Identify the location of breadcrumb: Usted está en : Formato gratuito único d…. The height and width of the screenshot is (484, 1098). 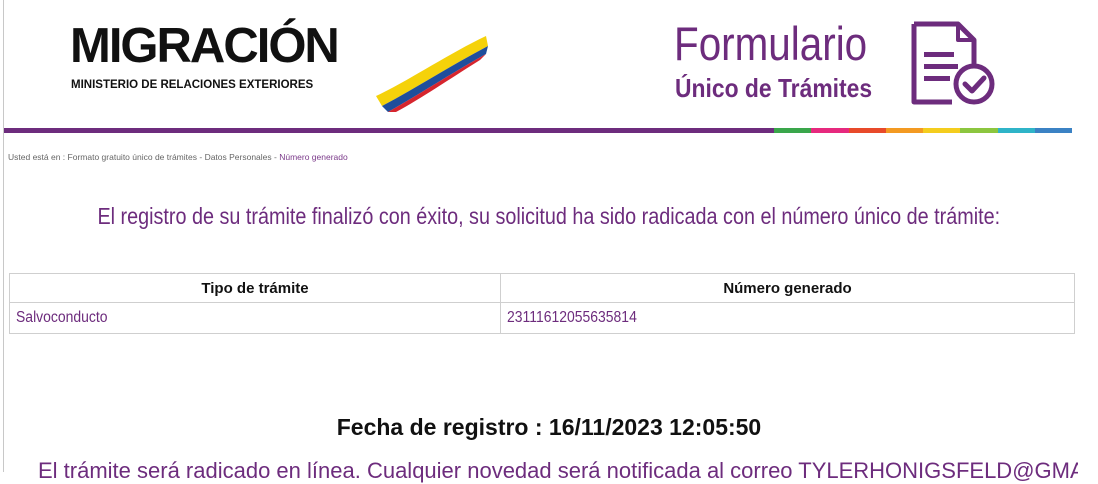
(178, 157).